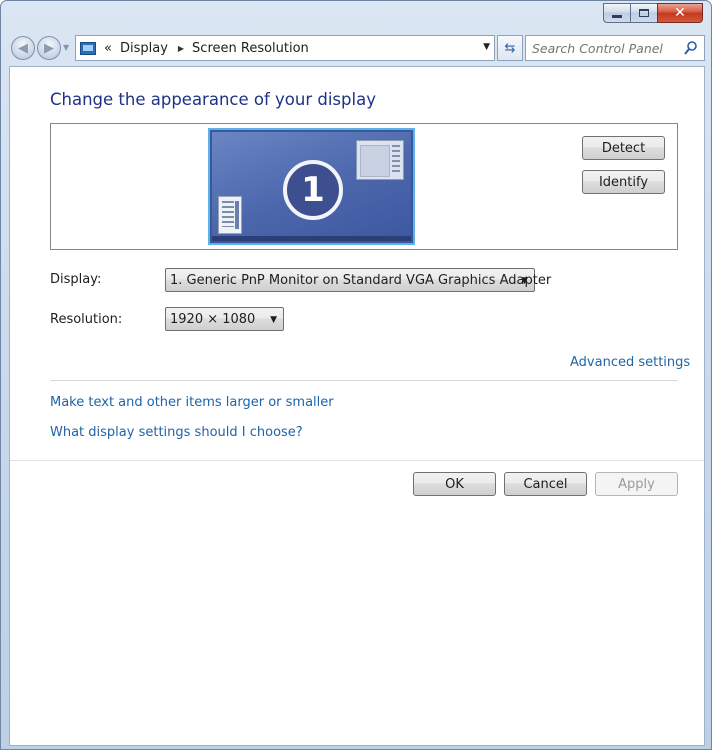 This screenshot has width=712, height=750. Describe the element at coordinates (454, 484) in the screenshot. I see `ok-button: OK` at that location.